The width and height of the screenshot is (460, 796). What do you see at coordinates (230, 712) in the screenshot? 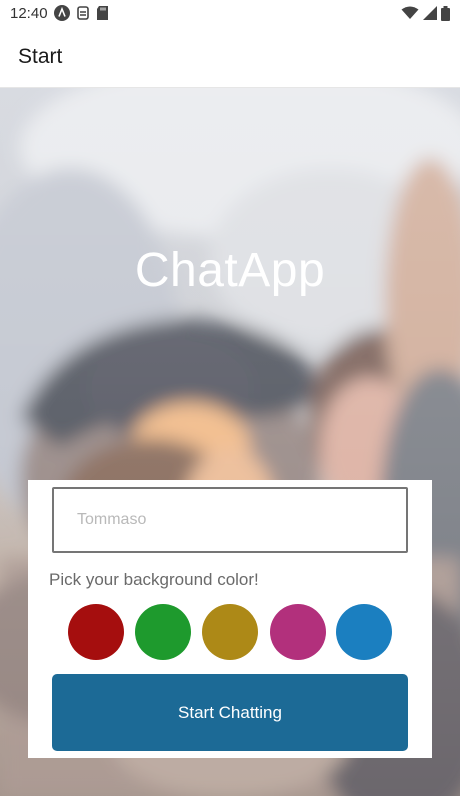
I see `start-chatting-button: Start Chatting` at bounding box center [230, 712].